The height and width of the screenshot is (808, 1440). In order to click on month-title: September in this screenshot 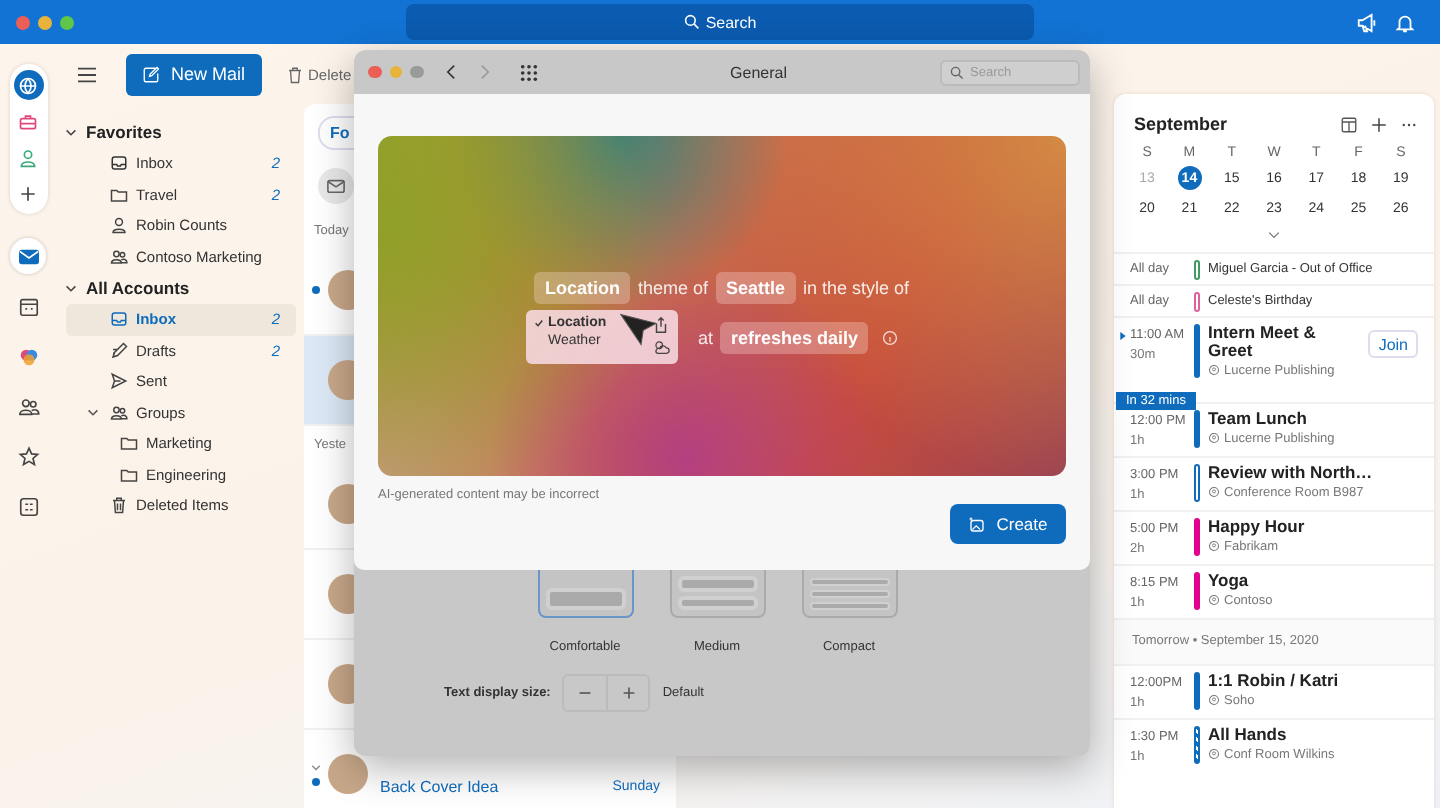, I will do `click(1182, 124)`.